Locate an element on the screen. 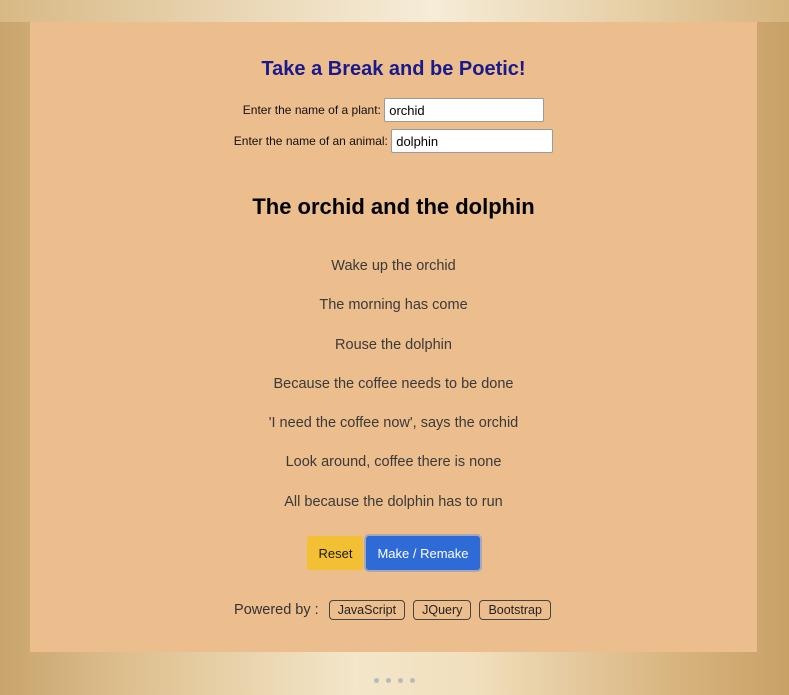  action-buttons: Reset Make / Remake is located at coordinates (393, 553).